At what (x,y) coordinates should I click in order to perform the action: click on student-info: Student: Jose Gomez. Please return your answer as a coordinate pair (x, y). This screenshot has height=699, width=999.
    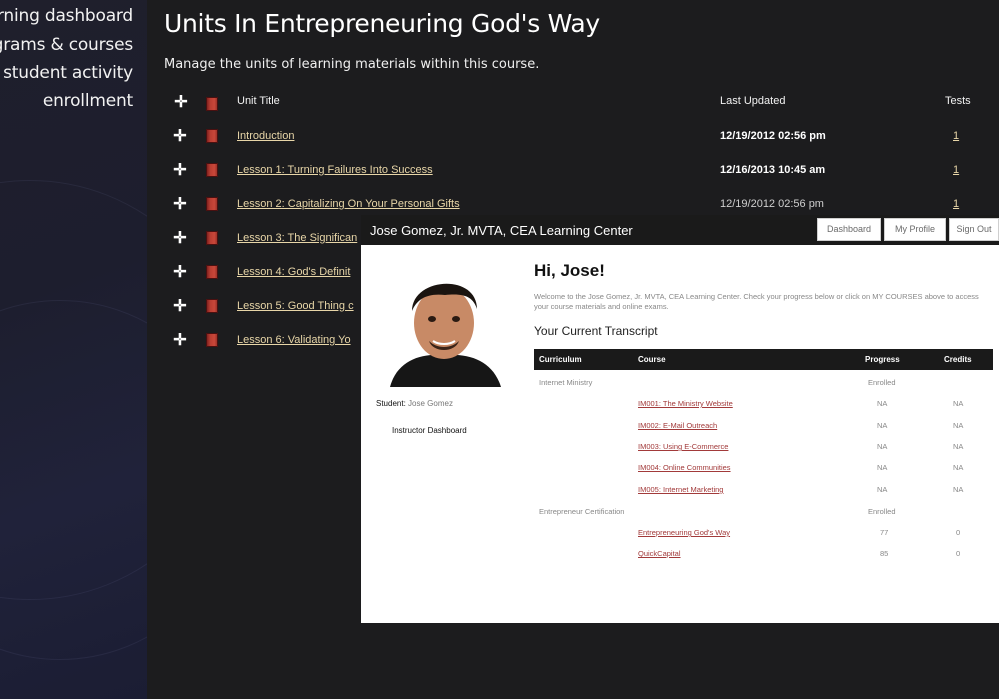
    Looking at the image, I should click on (414, 403).